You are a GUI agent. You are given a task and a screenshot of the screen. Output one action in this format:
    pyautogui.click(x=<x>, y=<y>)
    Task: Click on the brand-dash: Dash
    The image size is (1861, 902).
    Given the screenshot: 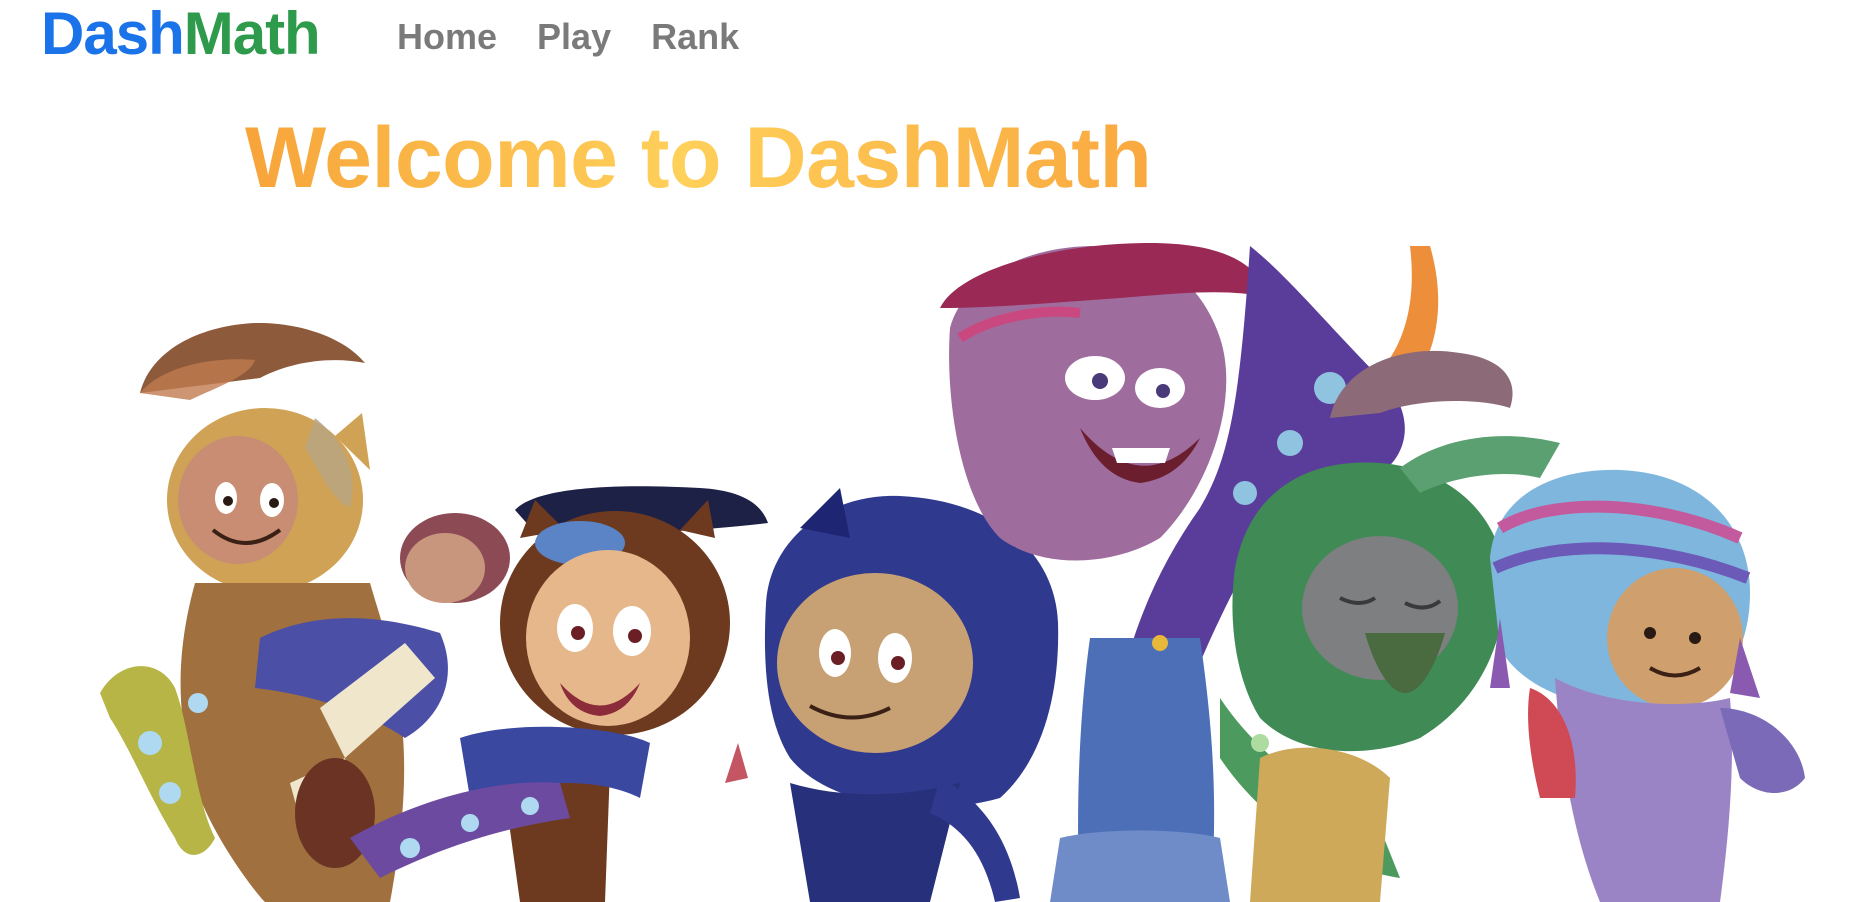 What is the action you would take?
    pyautogui.click(x=113, y=33)
    